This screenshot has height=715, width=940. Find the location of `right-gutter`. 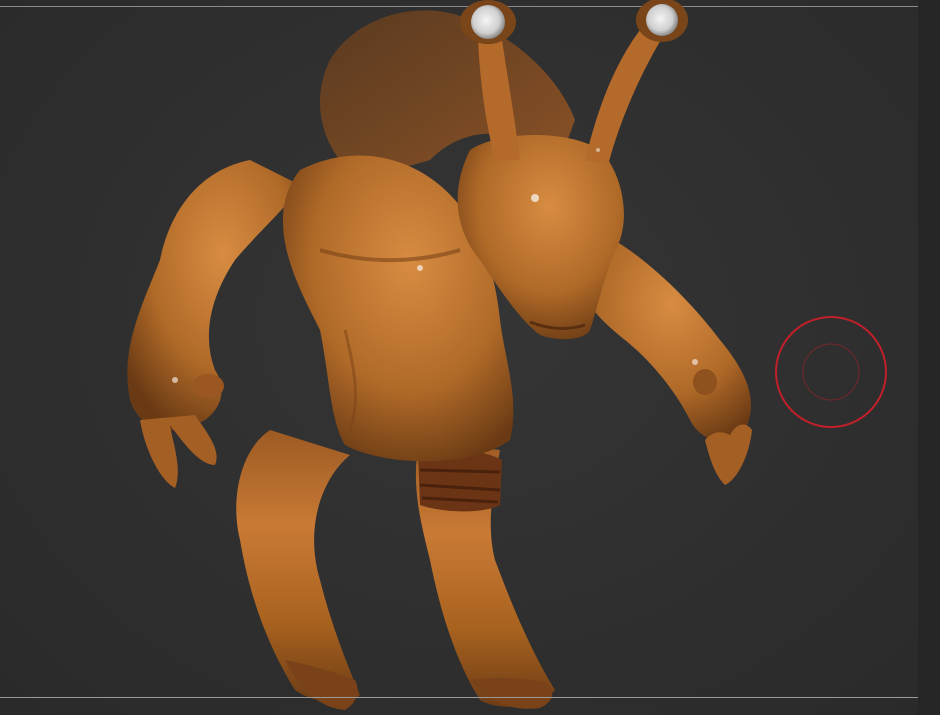

right-gutter is located at coordinates (929, 357).